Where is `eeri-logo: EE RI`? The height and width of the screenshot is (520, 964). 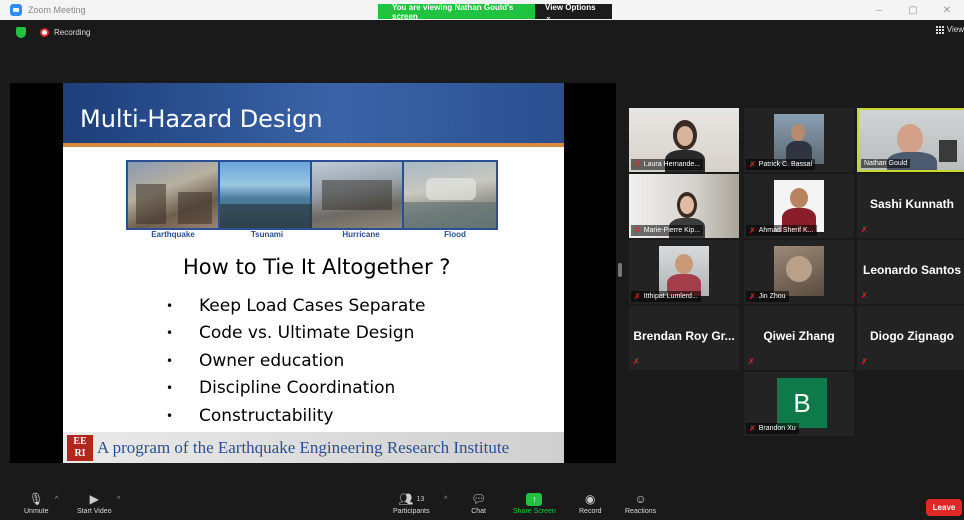 eeri-logo: EE RI is located at coordinates (80, 447).